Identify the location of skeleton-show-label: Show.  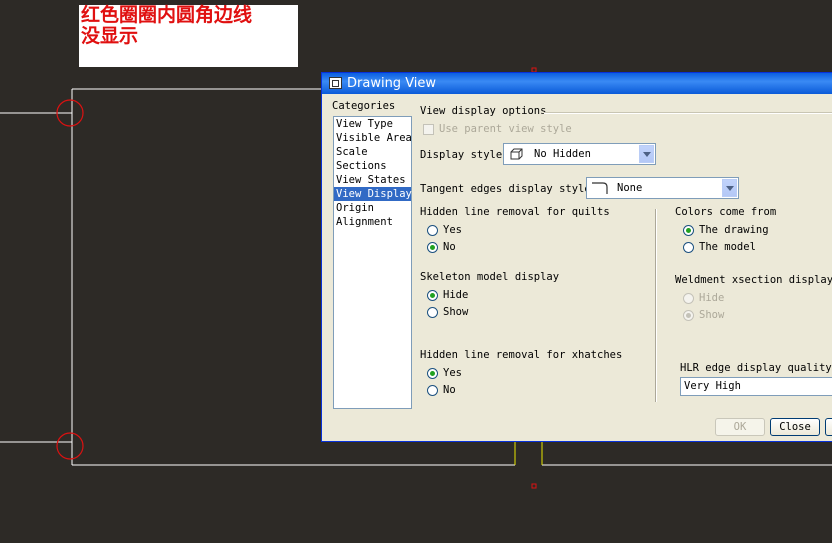
(456, 312).